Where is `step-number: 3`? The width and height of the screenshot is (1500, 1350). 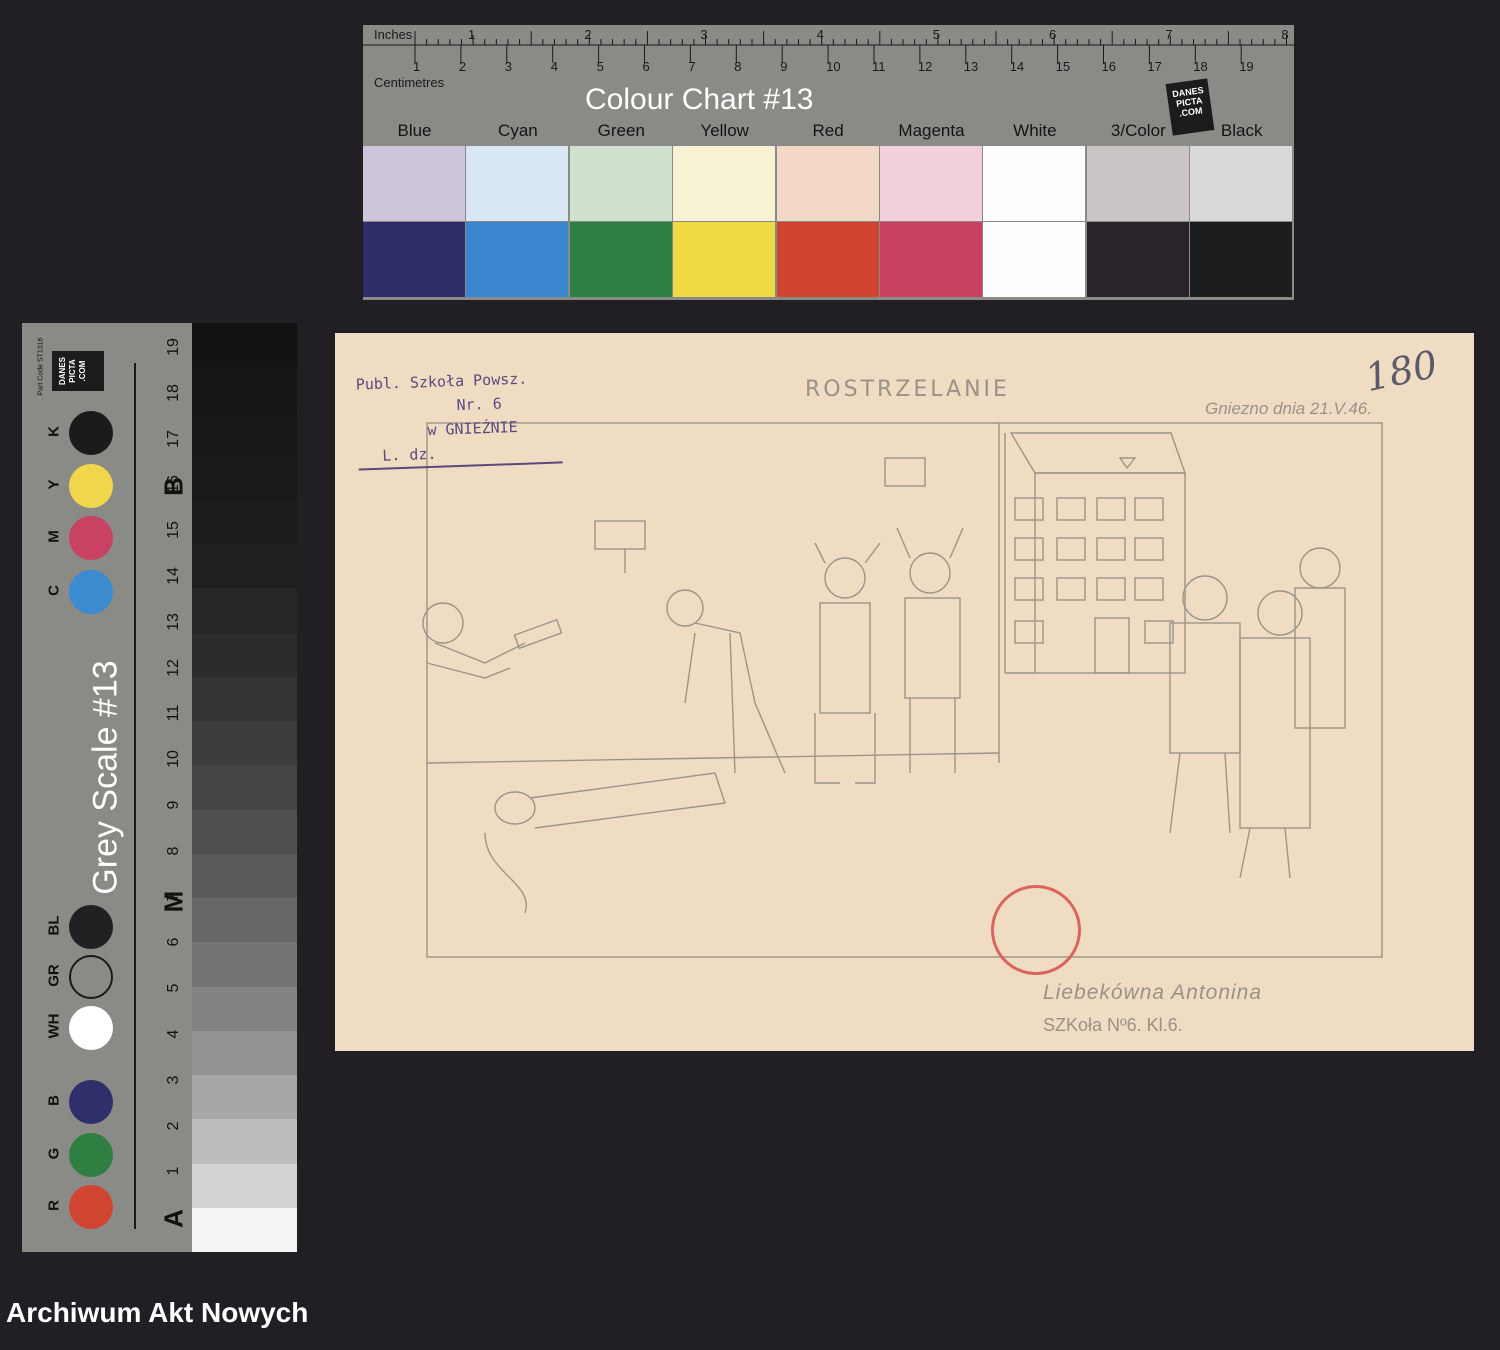
step-number: 3 is located at coordinates (173, 1080).